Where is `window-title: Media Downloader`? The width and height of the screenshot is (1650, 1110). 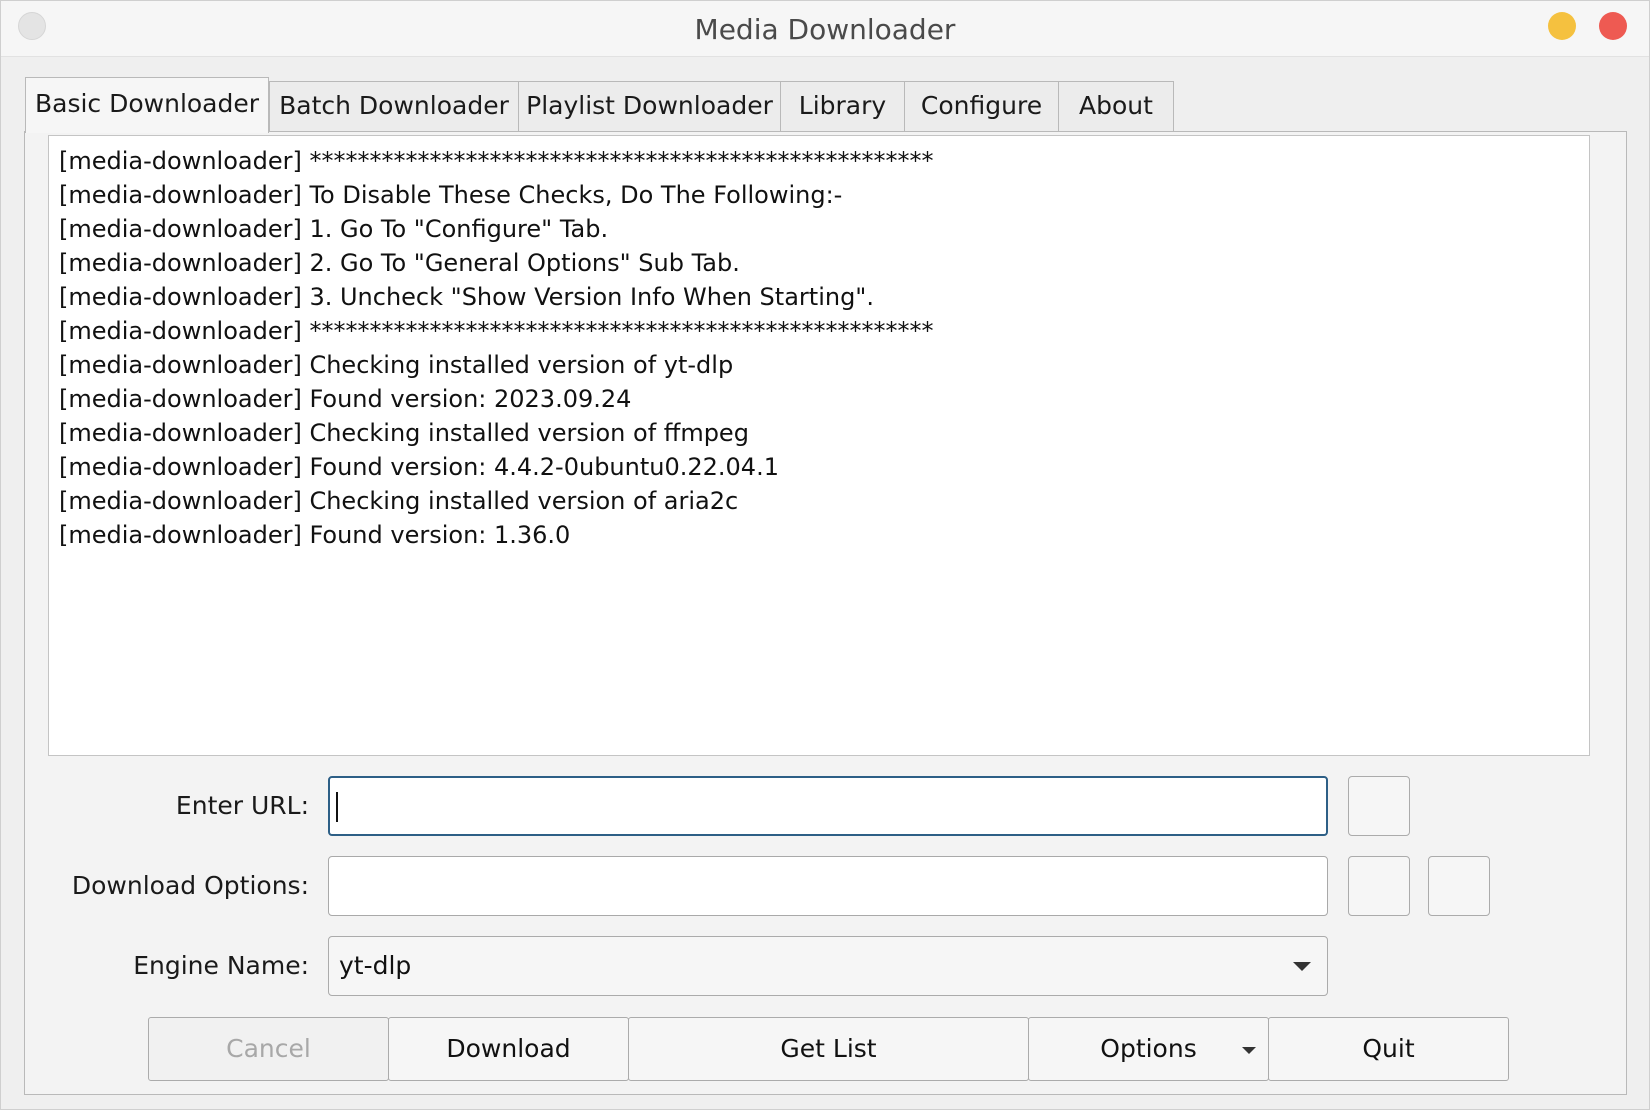 window-title: Media Downloader is located at coordinates (825, 29).